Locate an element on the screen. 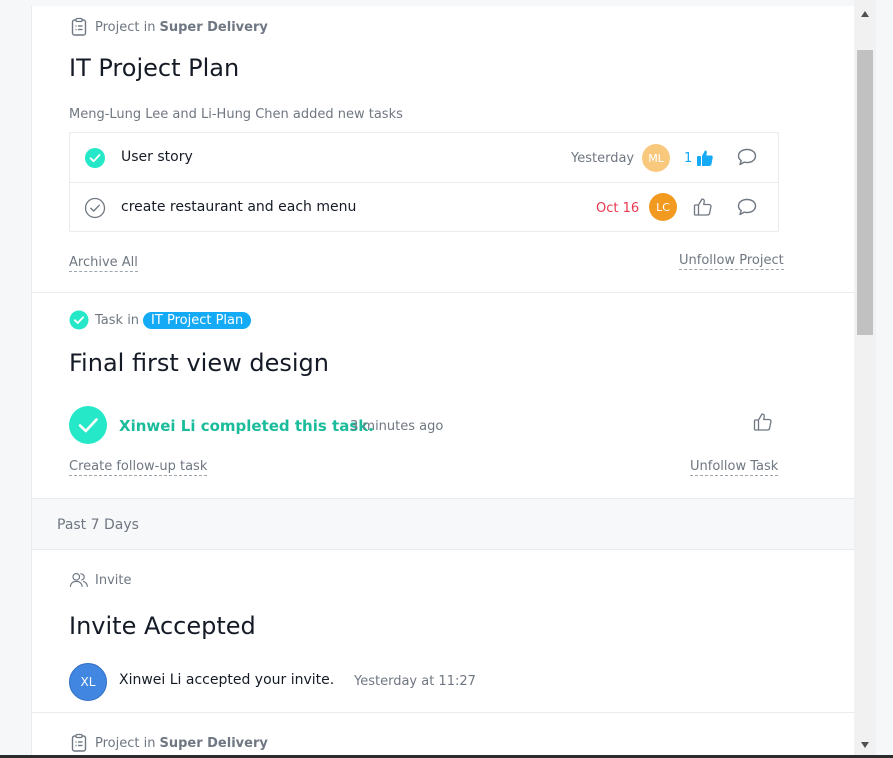  card-title: IT Project Plan is located at coordinates (154, 68).